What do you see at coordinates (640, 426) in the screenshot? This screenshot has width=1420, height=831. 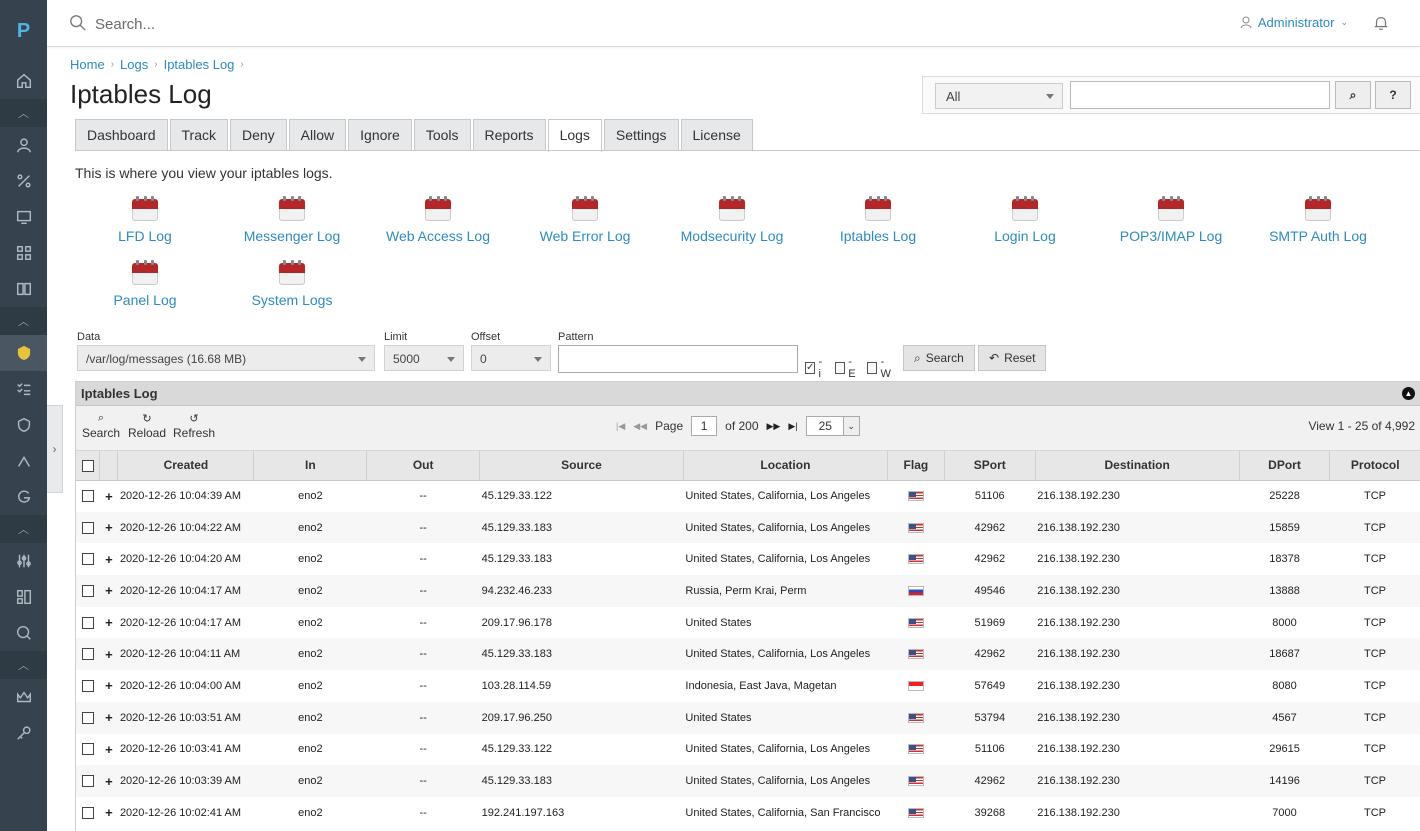 I see `prev-page-icon: ◀◀` at bounding box center [640, 426].